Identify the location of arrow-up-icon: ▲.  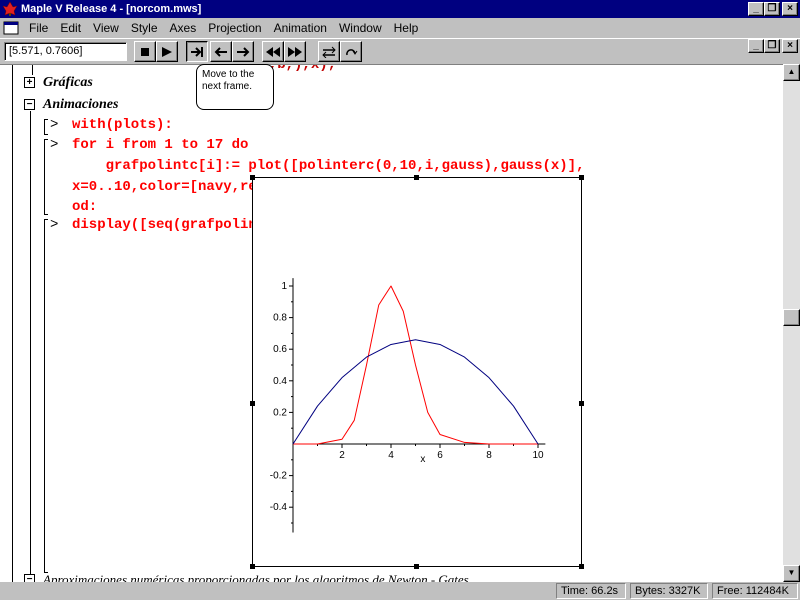
(791, 71).